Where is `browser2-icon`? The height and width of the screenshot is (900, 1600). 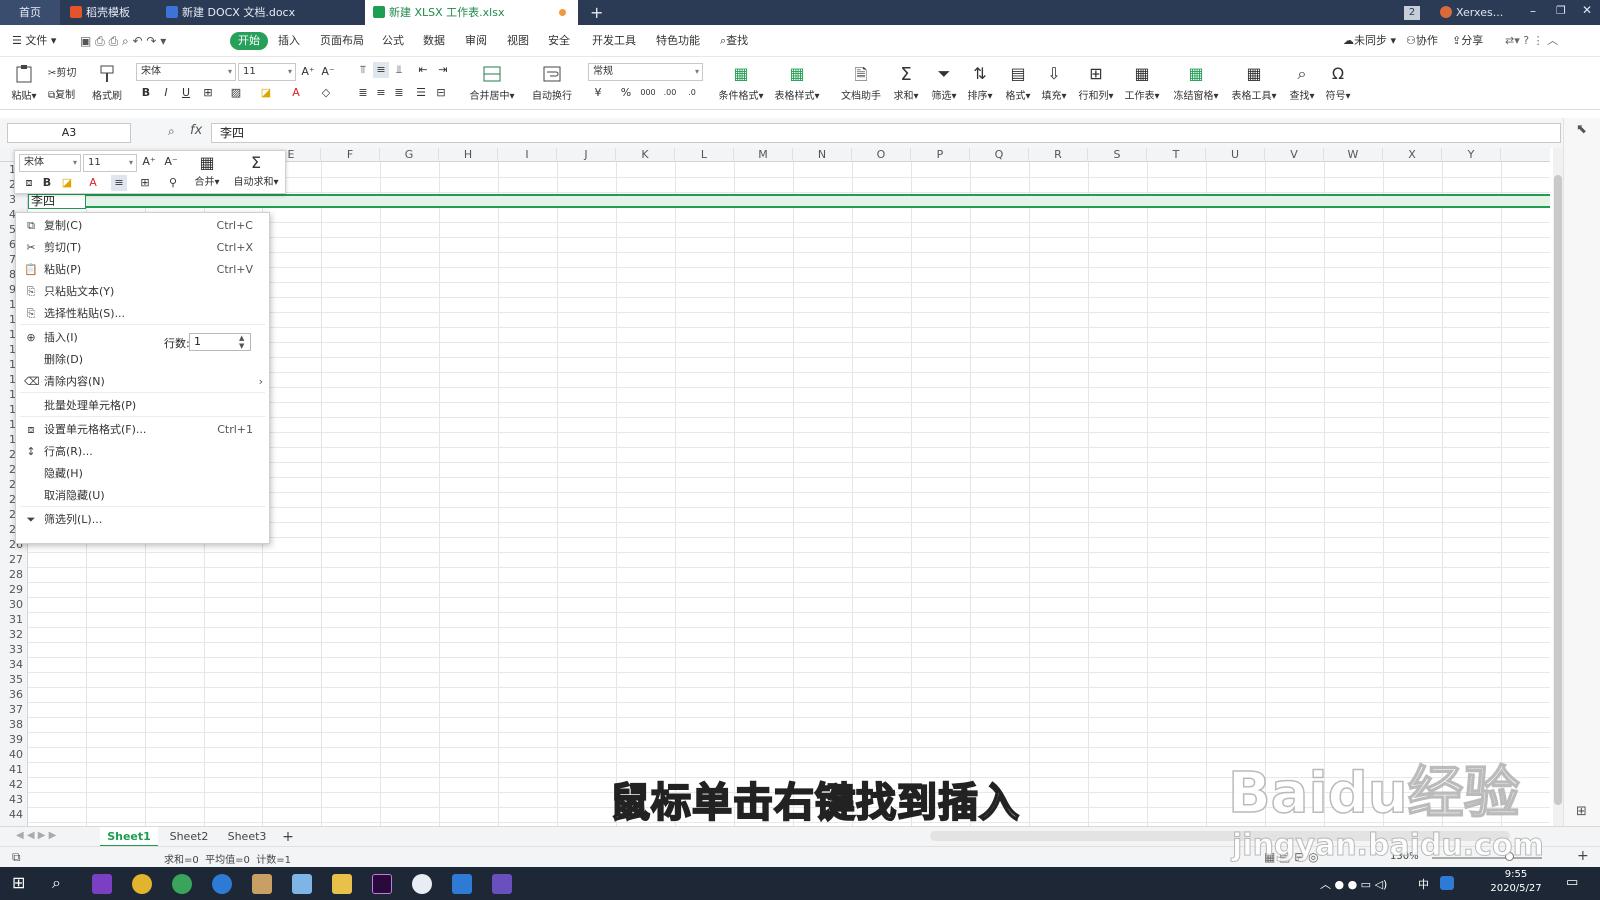
browser2-icon is located at coordinates (222, 884).